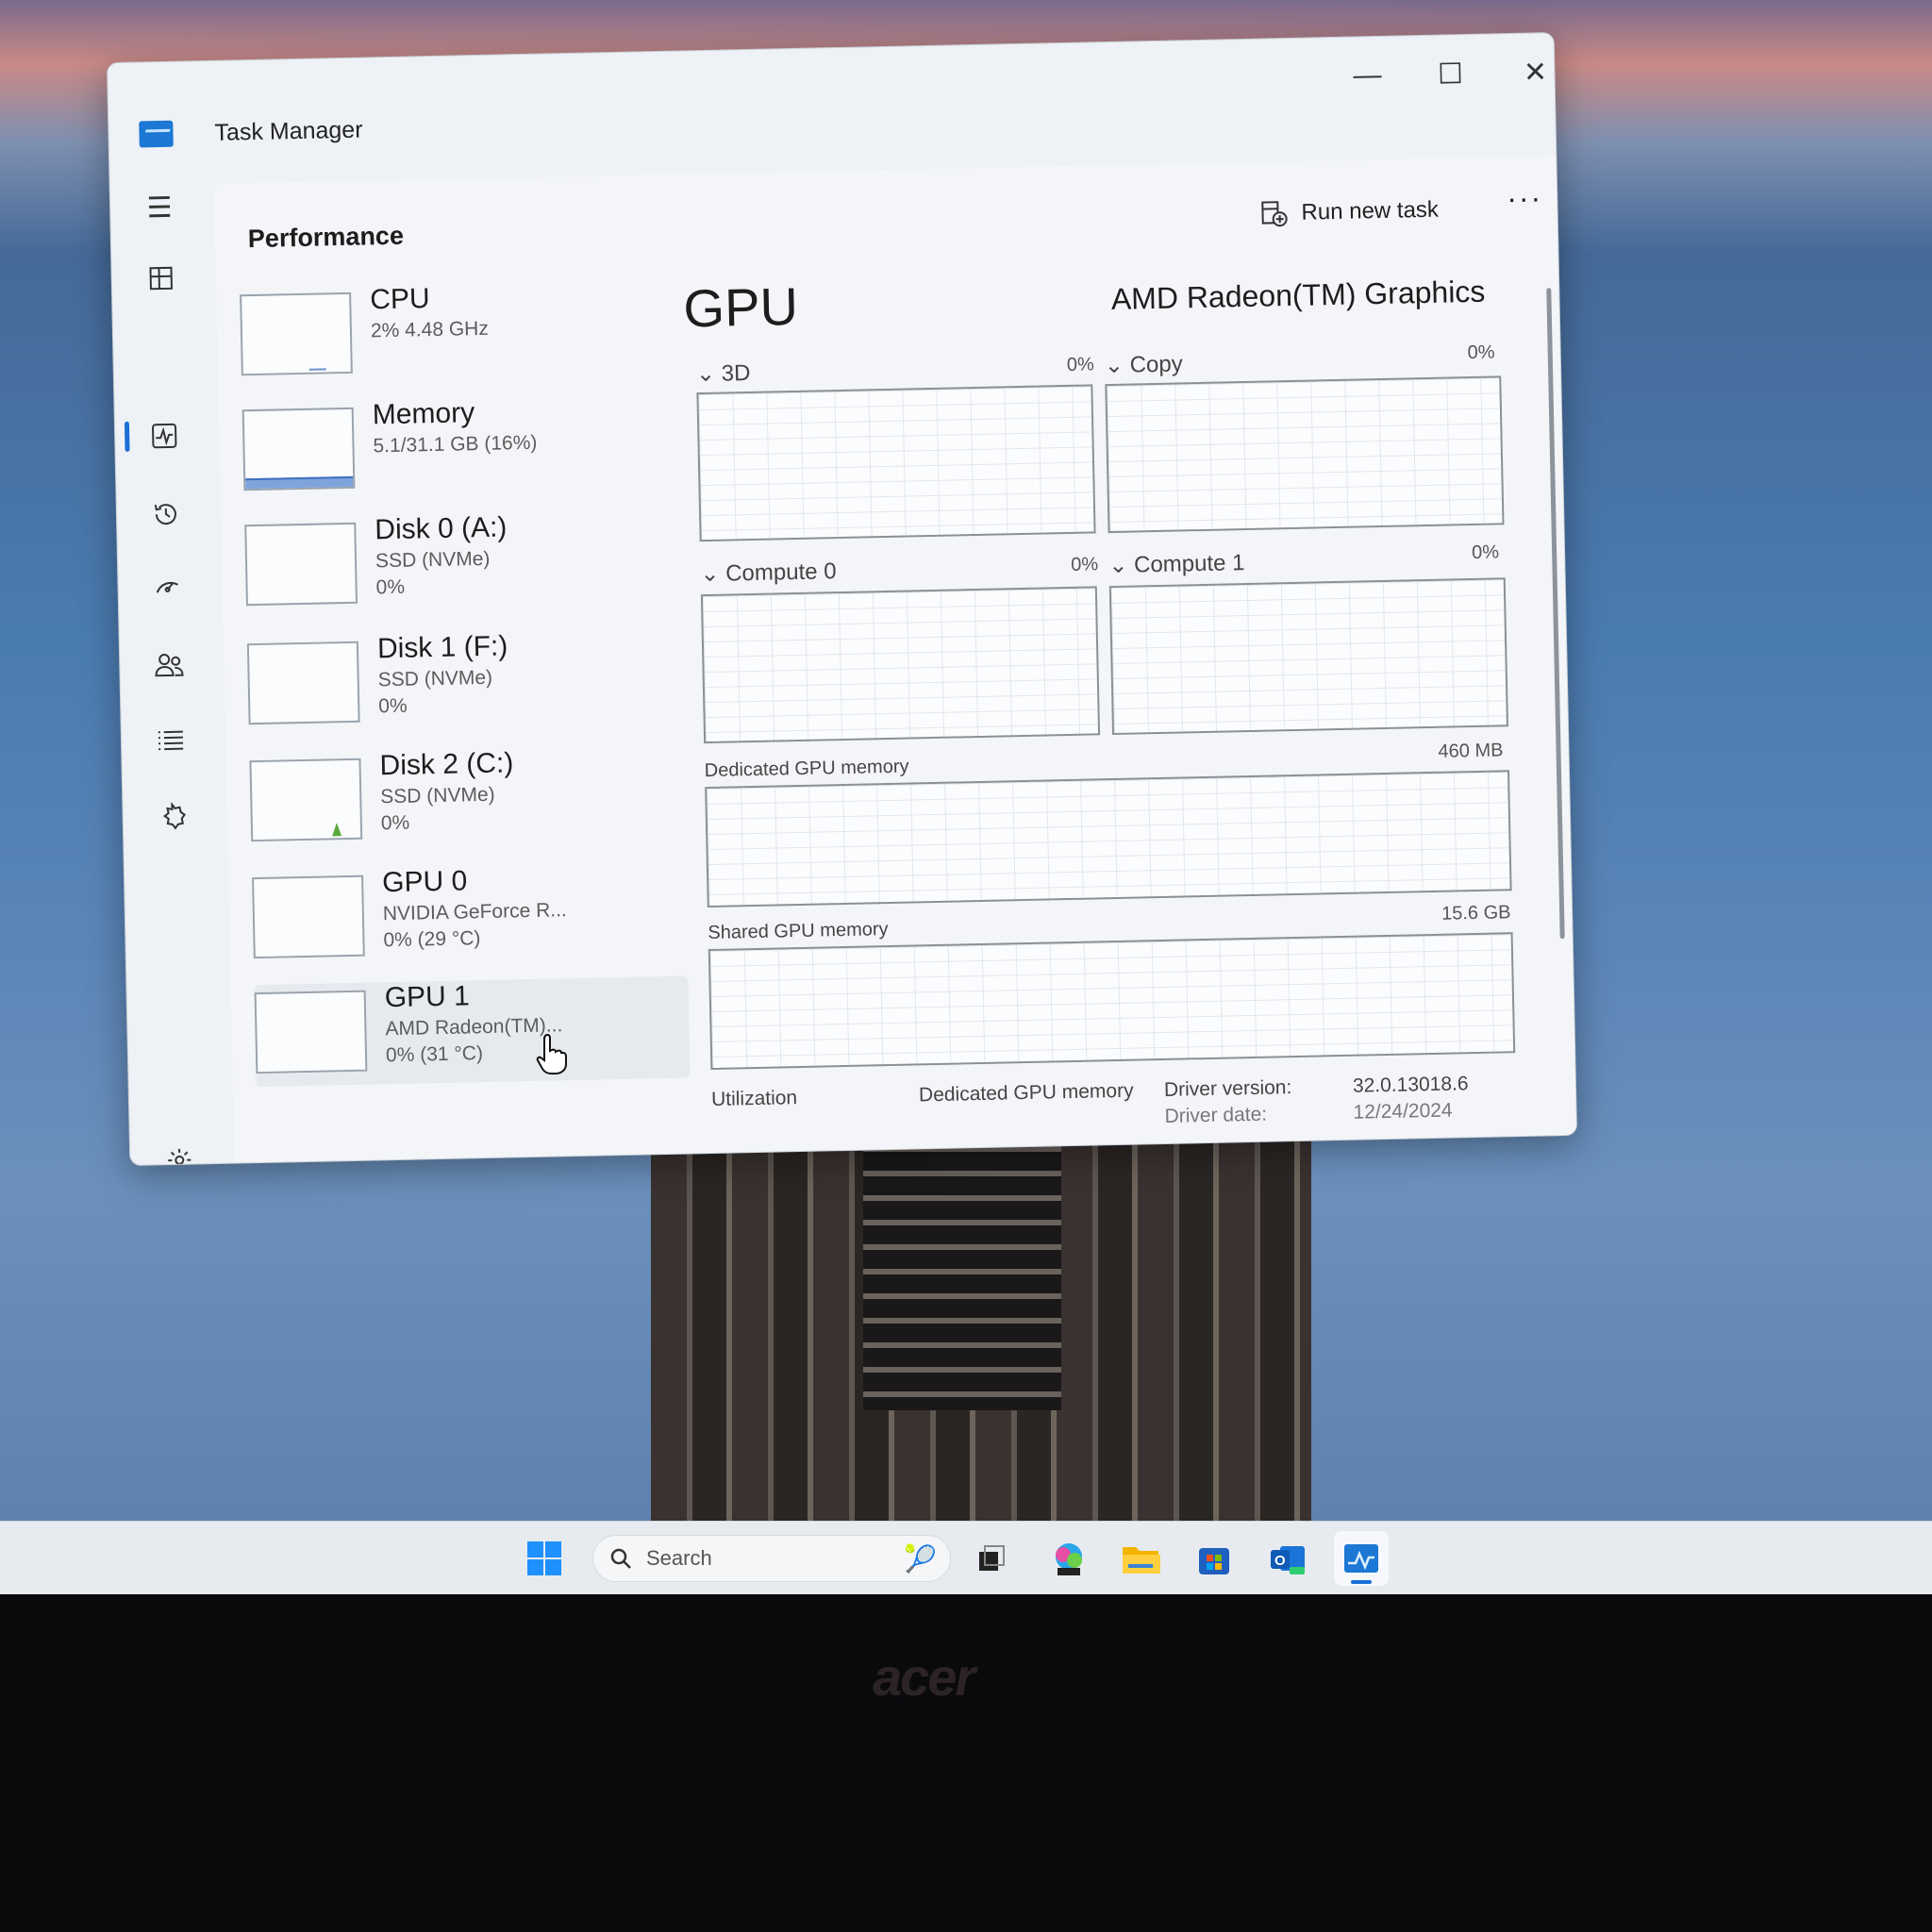  I want to click on device-item-cpu: CPU 2% 4.48 GHz, so click(458, 334).